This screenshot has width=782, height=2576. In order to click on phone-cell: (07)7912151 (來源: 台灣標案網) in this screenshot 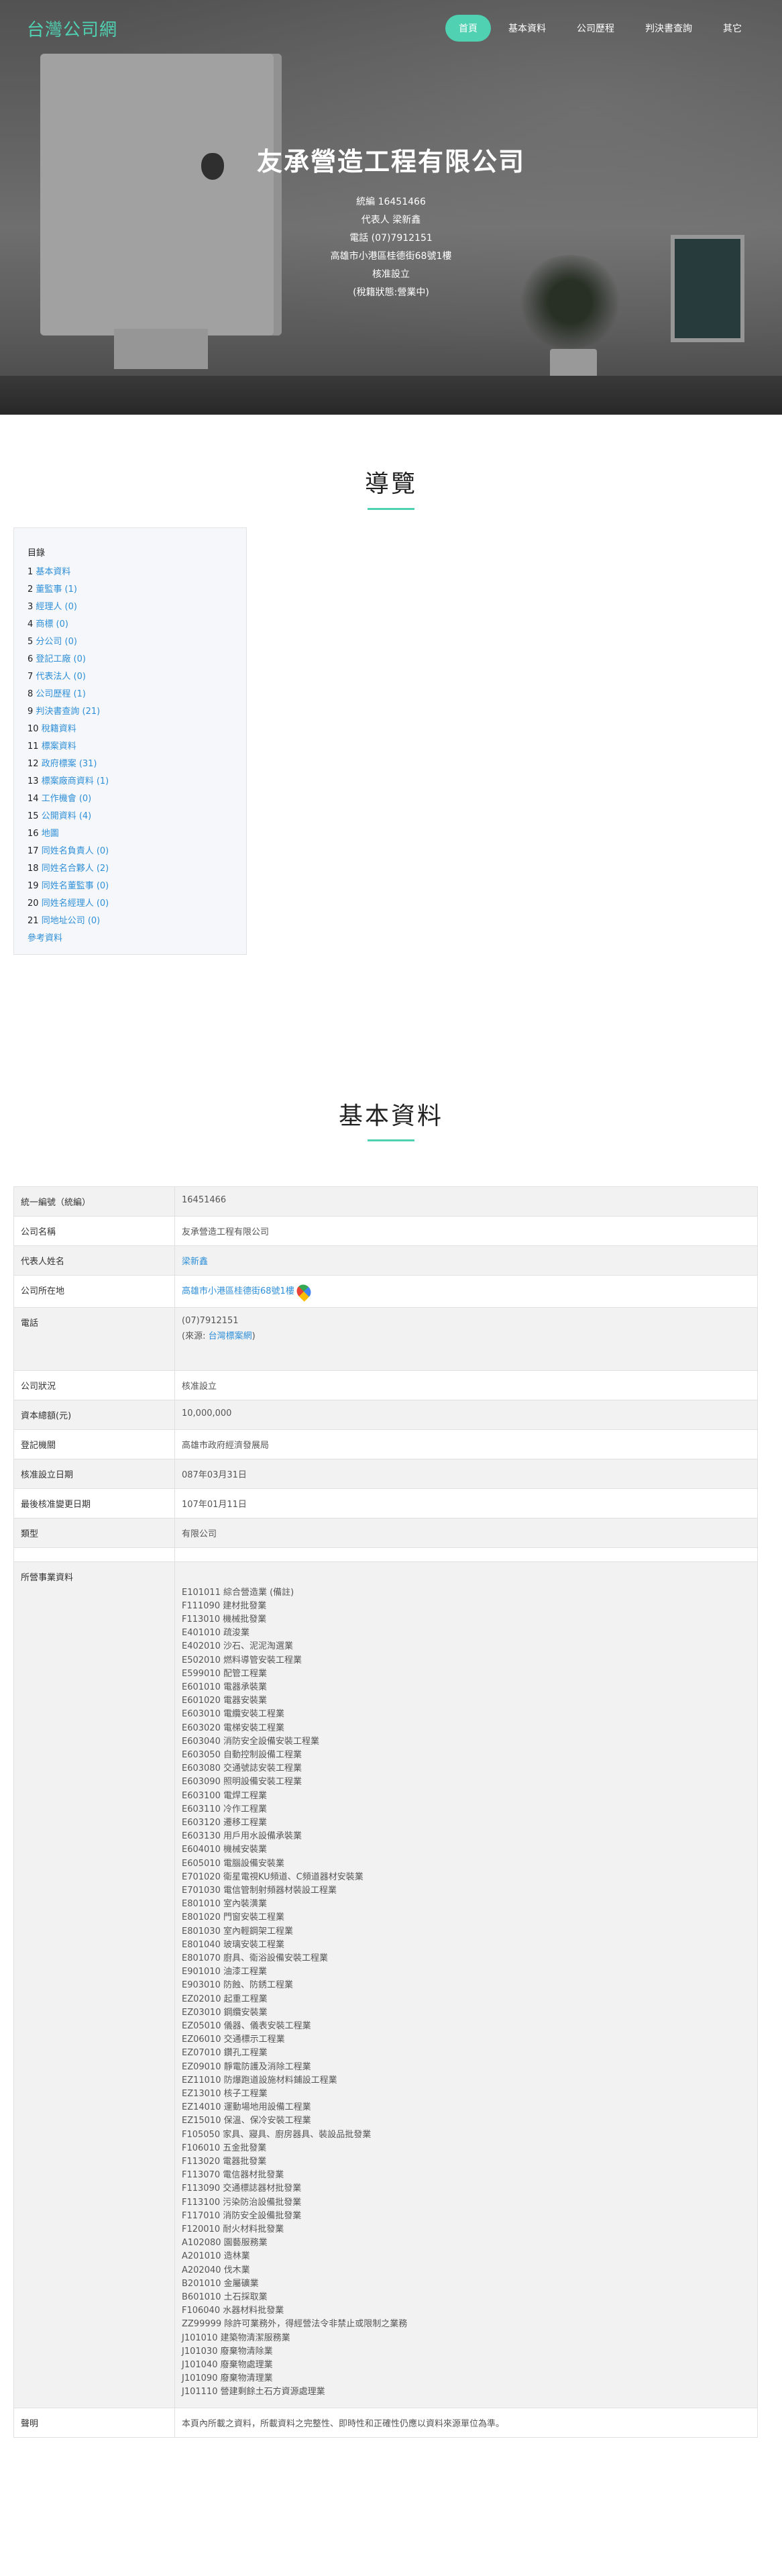, I will do `click(466, 1338)`.